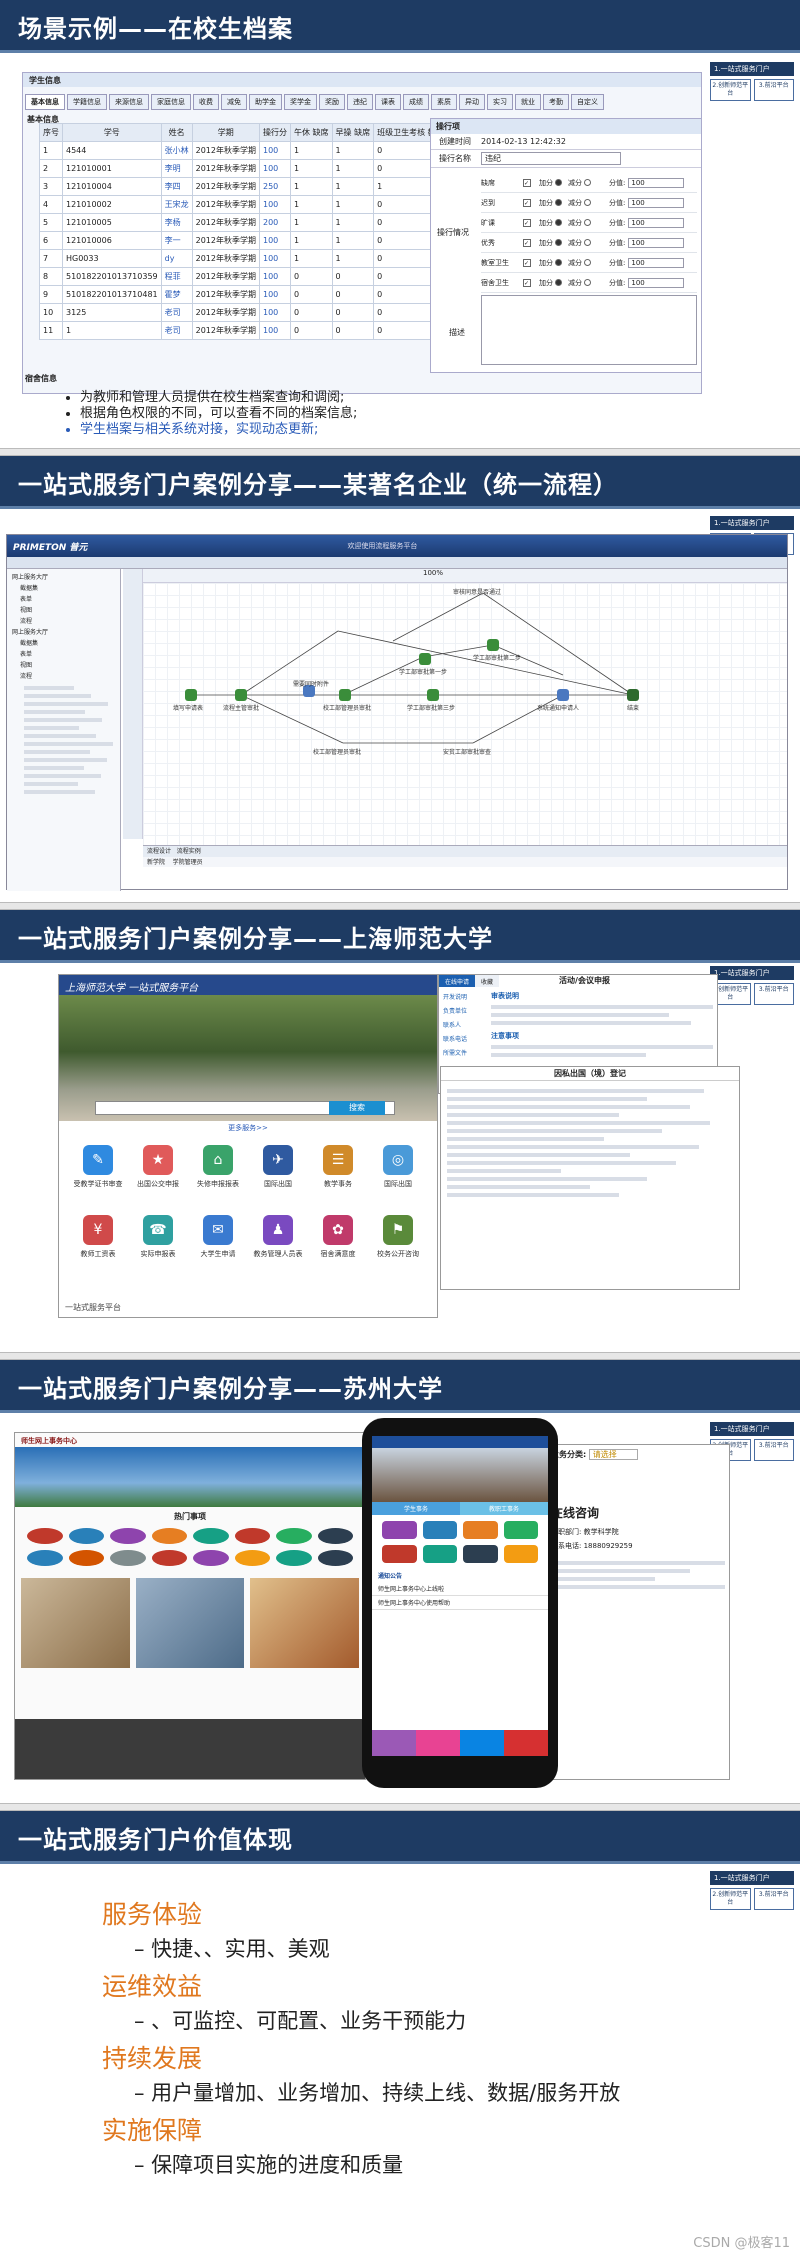  Describe the element at coordinates (633, 695) in the screenshot. I see `flow-node-end` at that location.